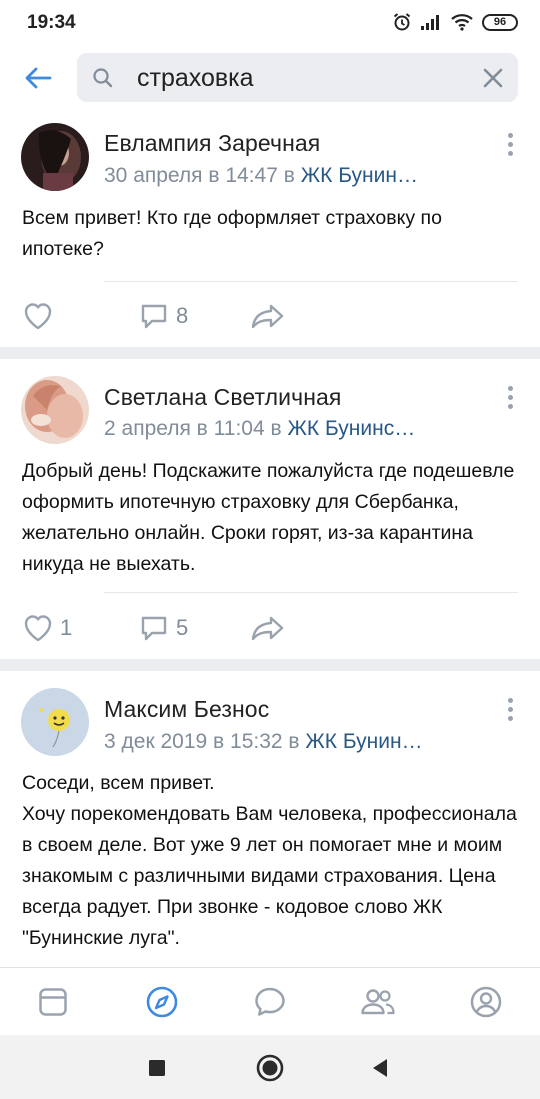  I want to click on post-actions: 1 5, so click(172, 628).